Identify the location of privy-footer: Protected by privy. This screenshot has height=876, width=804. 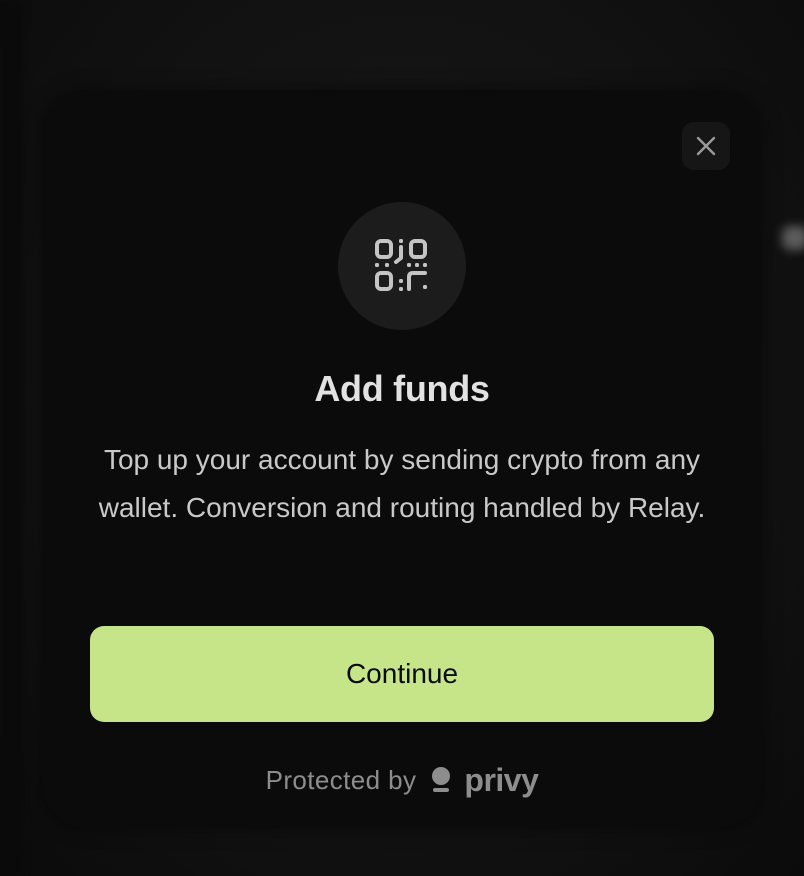
(402, 780).